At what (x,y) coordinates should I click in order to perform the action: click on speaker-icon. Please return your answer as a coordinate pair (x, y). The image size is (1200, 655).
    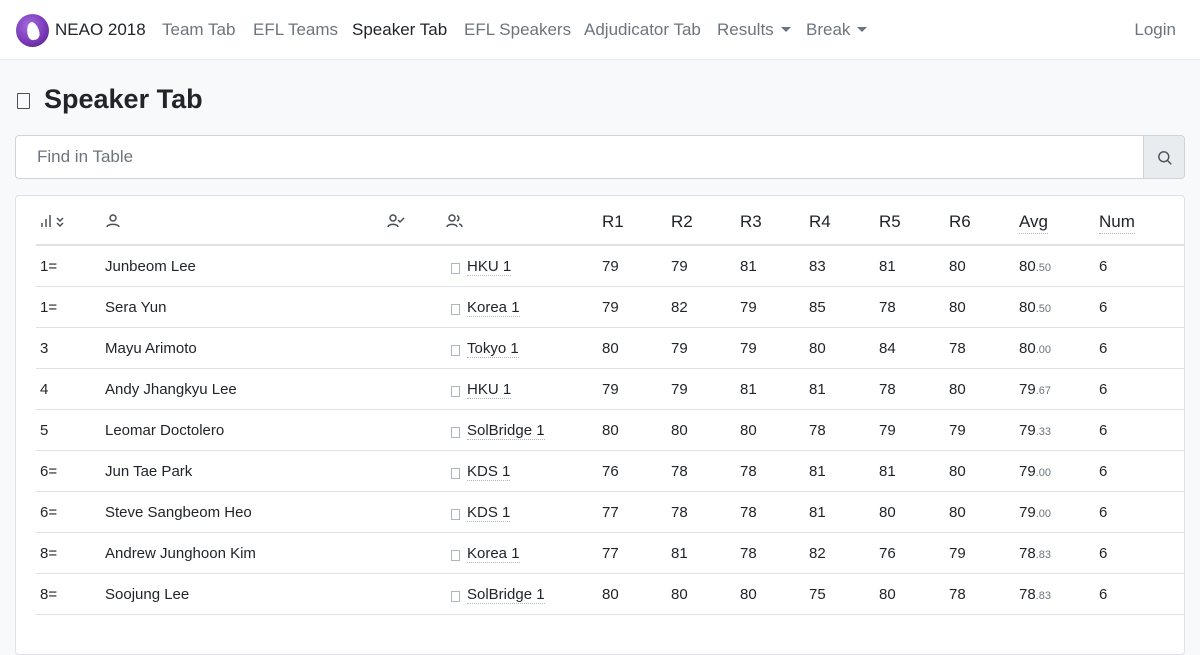
    Looking at the image, I should click on (113, 223).